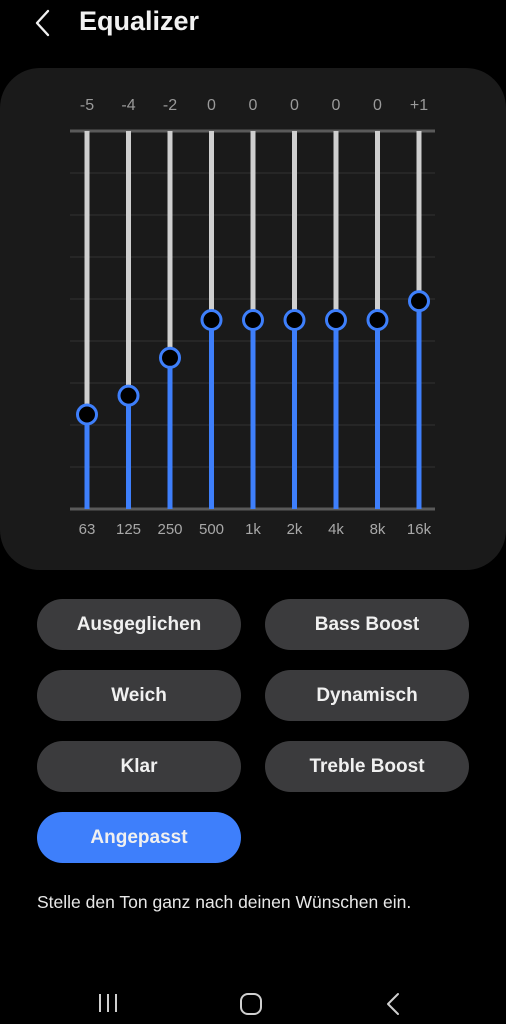  What do you see at coordinates (419, 301) in the screenshot?
I see `slider-knob-16k` at bounding box center [419, 301].